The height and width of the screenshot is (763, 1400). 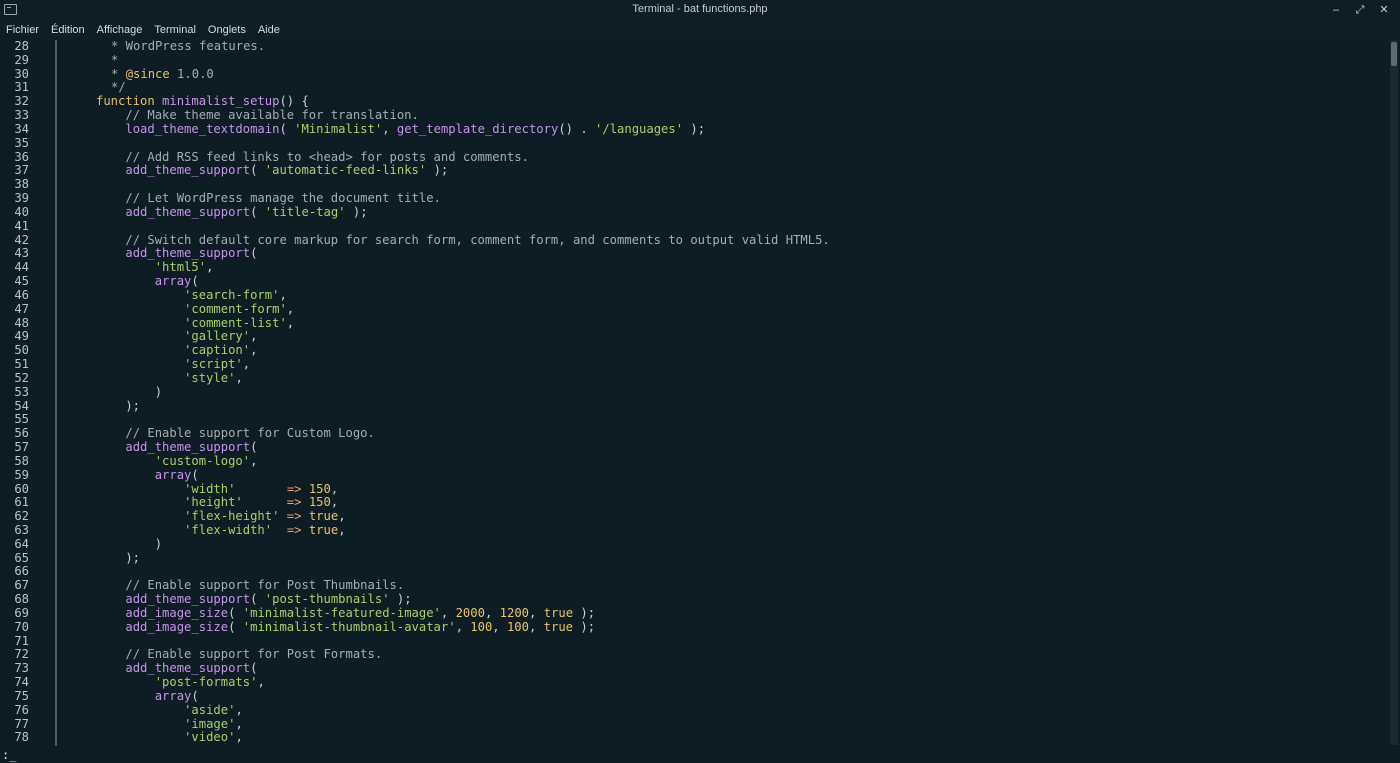 I want to click on line-number: 75, so click(x=21, y=695).